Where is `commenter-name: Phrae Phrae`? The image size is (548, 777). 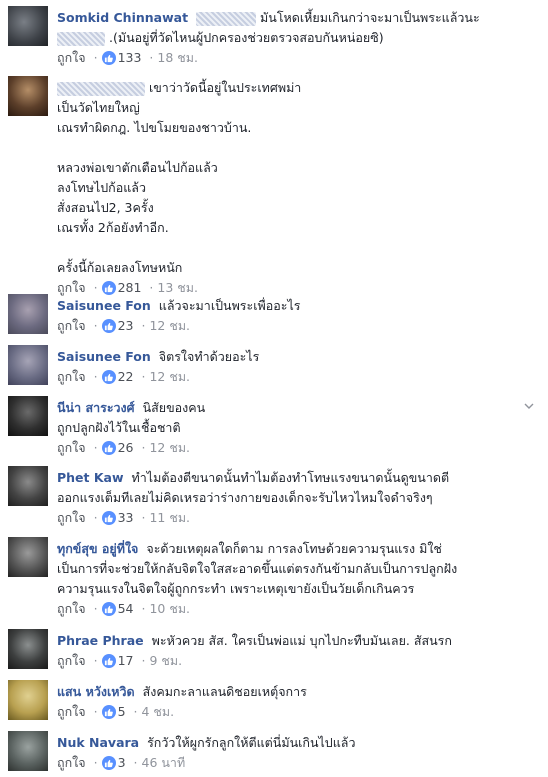
commenter-name: Phrae Phrae is located at coordinates (100, 640).